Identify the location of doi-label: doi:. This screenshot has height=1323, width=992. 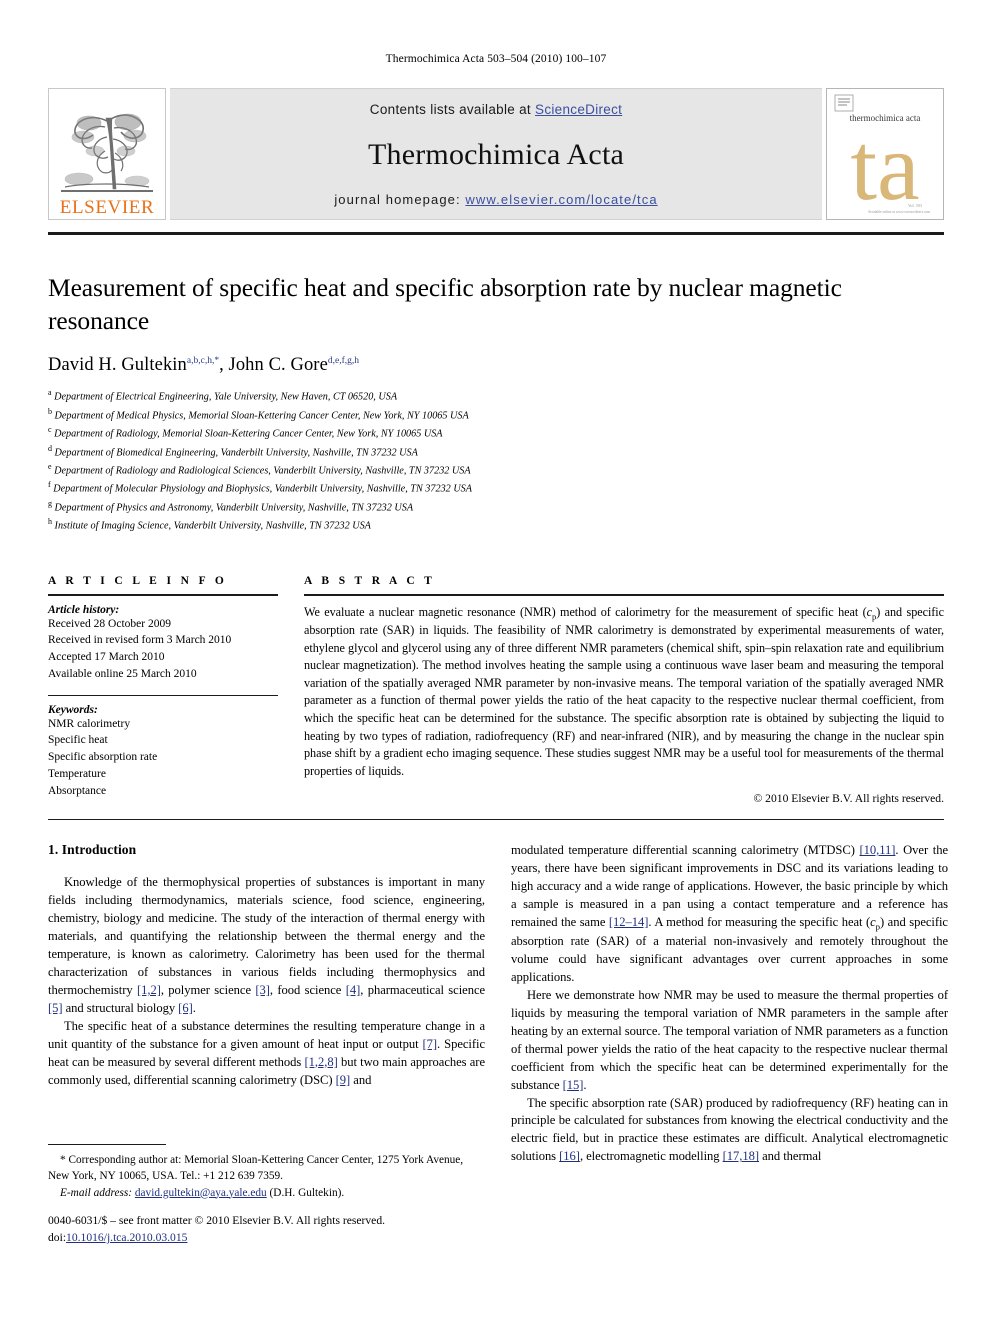
(57, 1238).